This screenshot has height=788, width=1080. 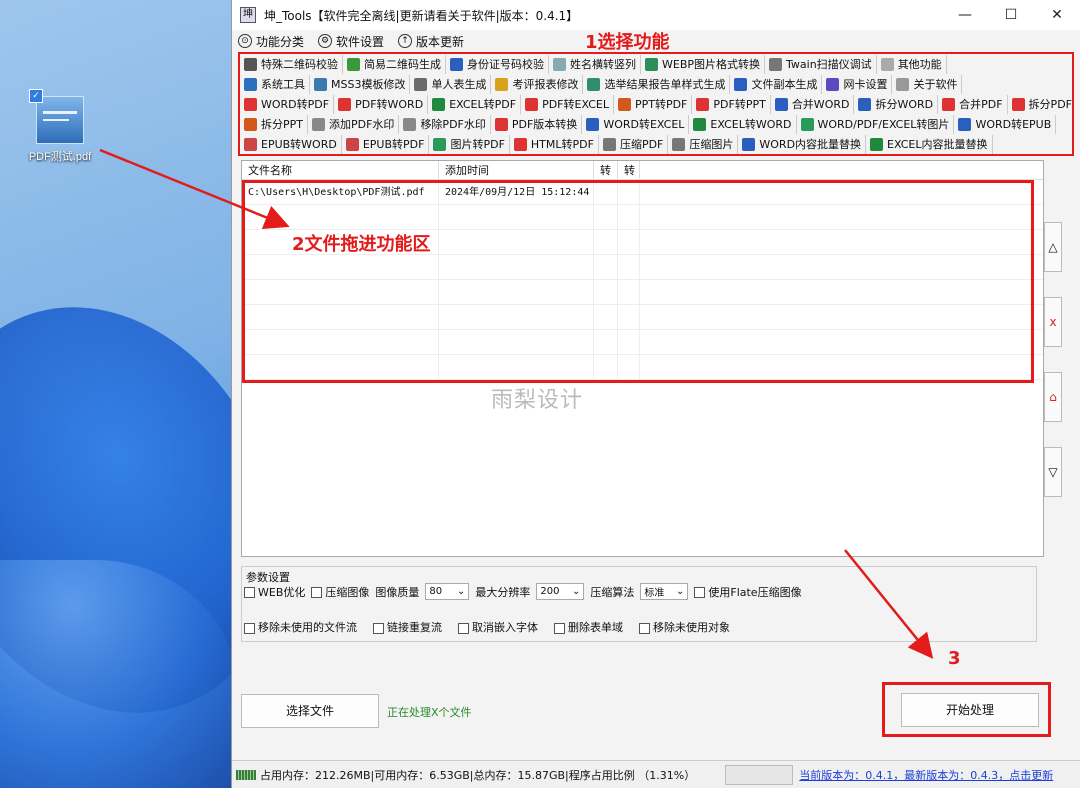 What do you see at coordinates (537, 124) in the screenshot?
I see `tool-button: PDF版本转换` at bounding box center [537, 124].